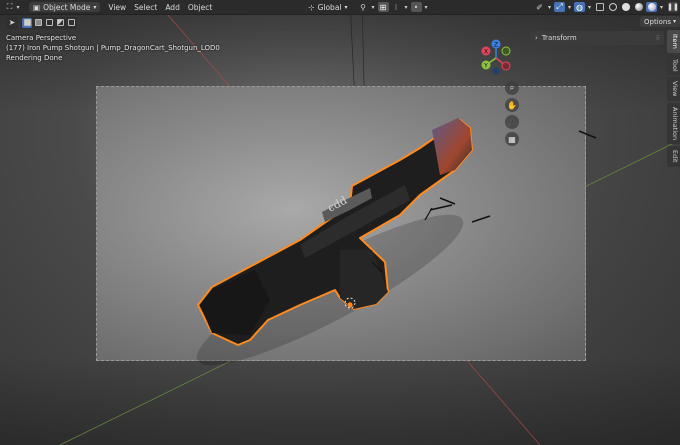  I want to click on orientation-icon: ⊹, so click(311, 7).